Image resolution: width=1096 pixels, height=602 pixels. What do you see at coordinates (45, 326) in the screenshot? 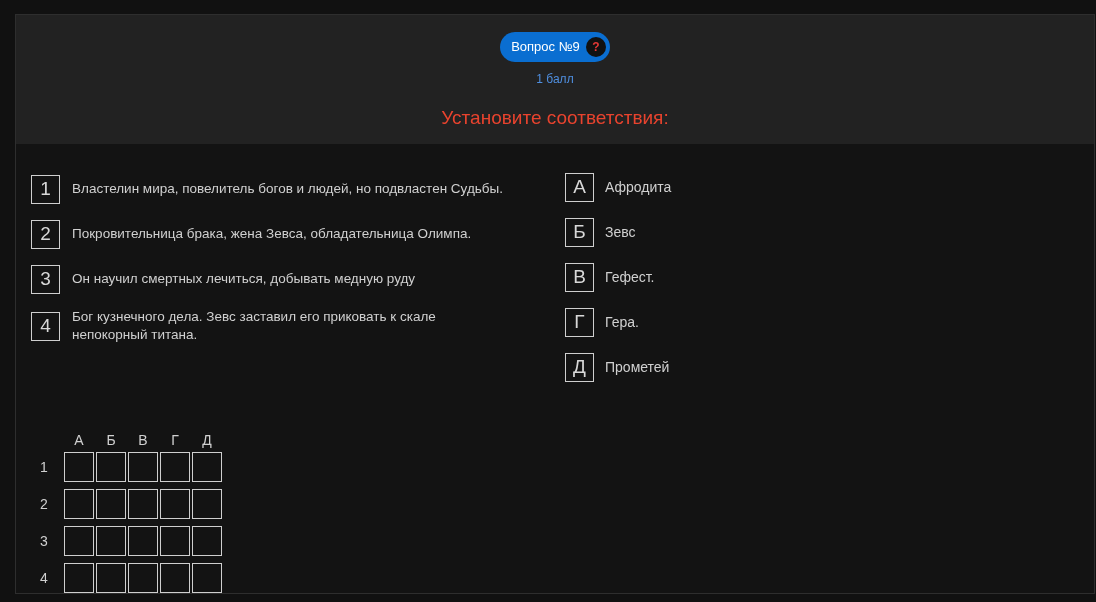
I see `item-number: 4` at bounding box center [45, 326].